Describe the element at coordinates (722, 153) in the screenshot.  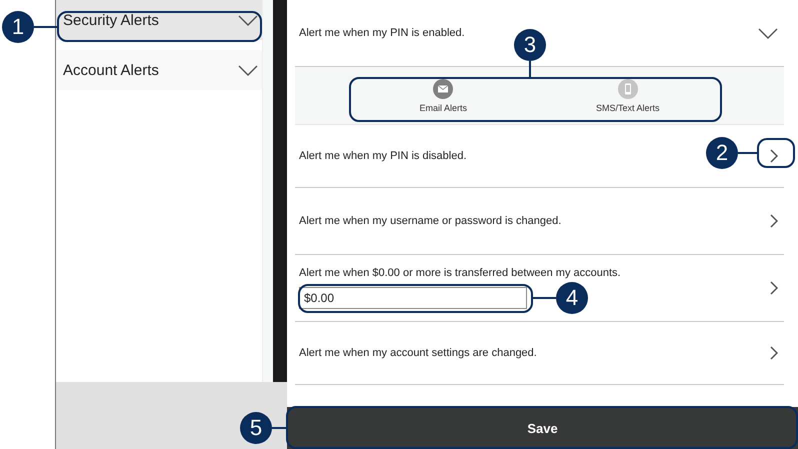
I see `callout-number: 2` at that location.